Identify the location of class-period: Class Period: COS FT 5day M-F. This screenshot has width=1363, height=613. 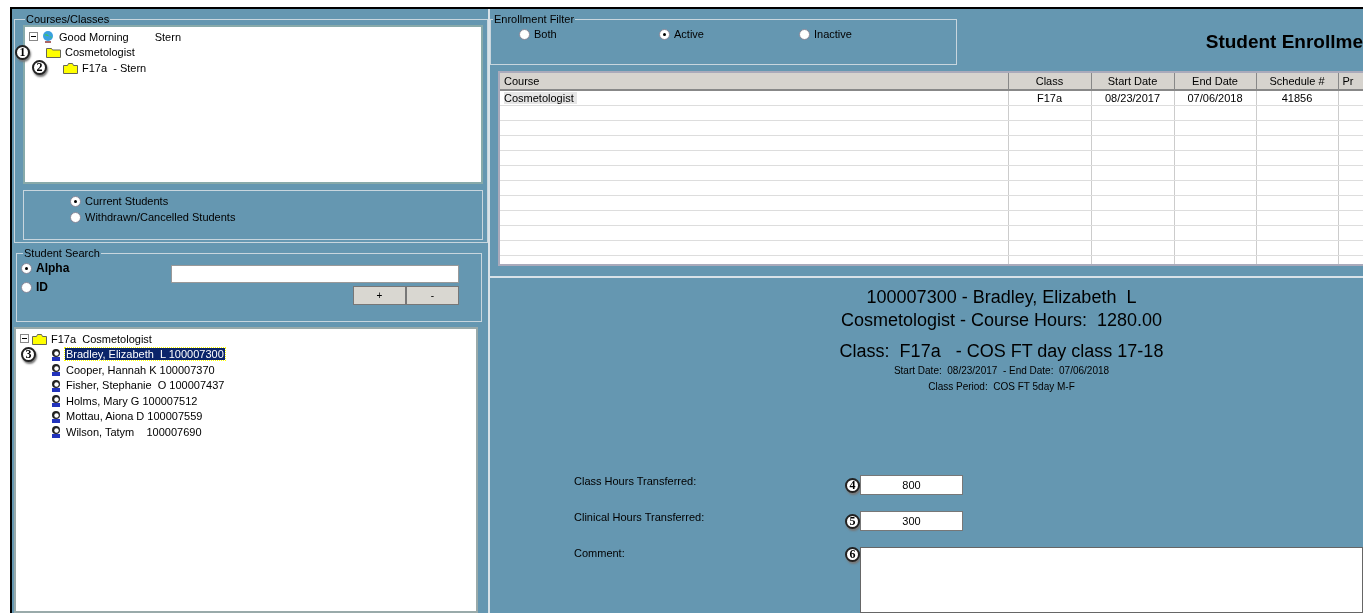
(1001, 387).